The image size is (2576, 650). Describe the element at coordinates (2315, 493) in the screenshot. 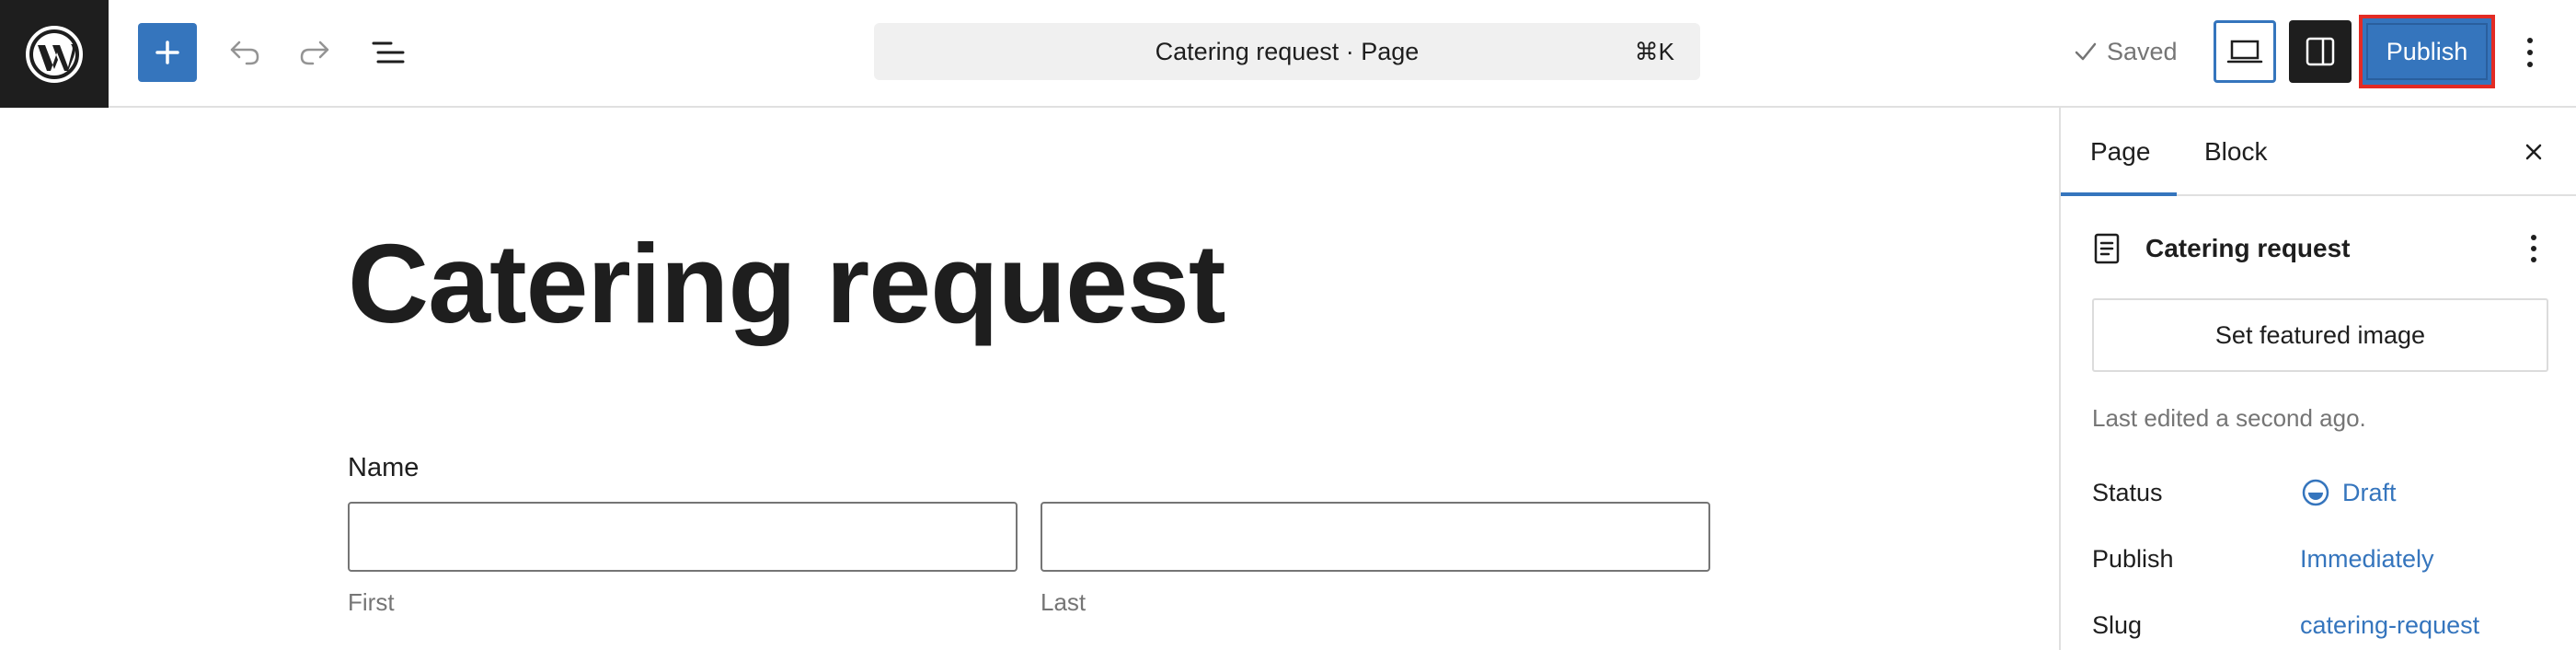

I see `draft-status-icon` at that location.